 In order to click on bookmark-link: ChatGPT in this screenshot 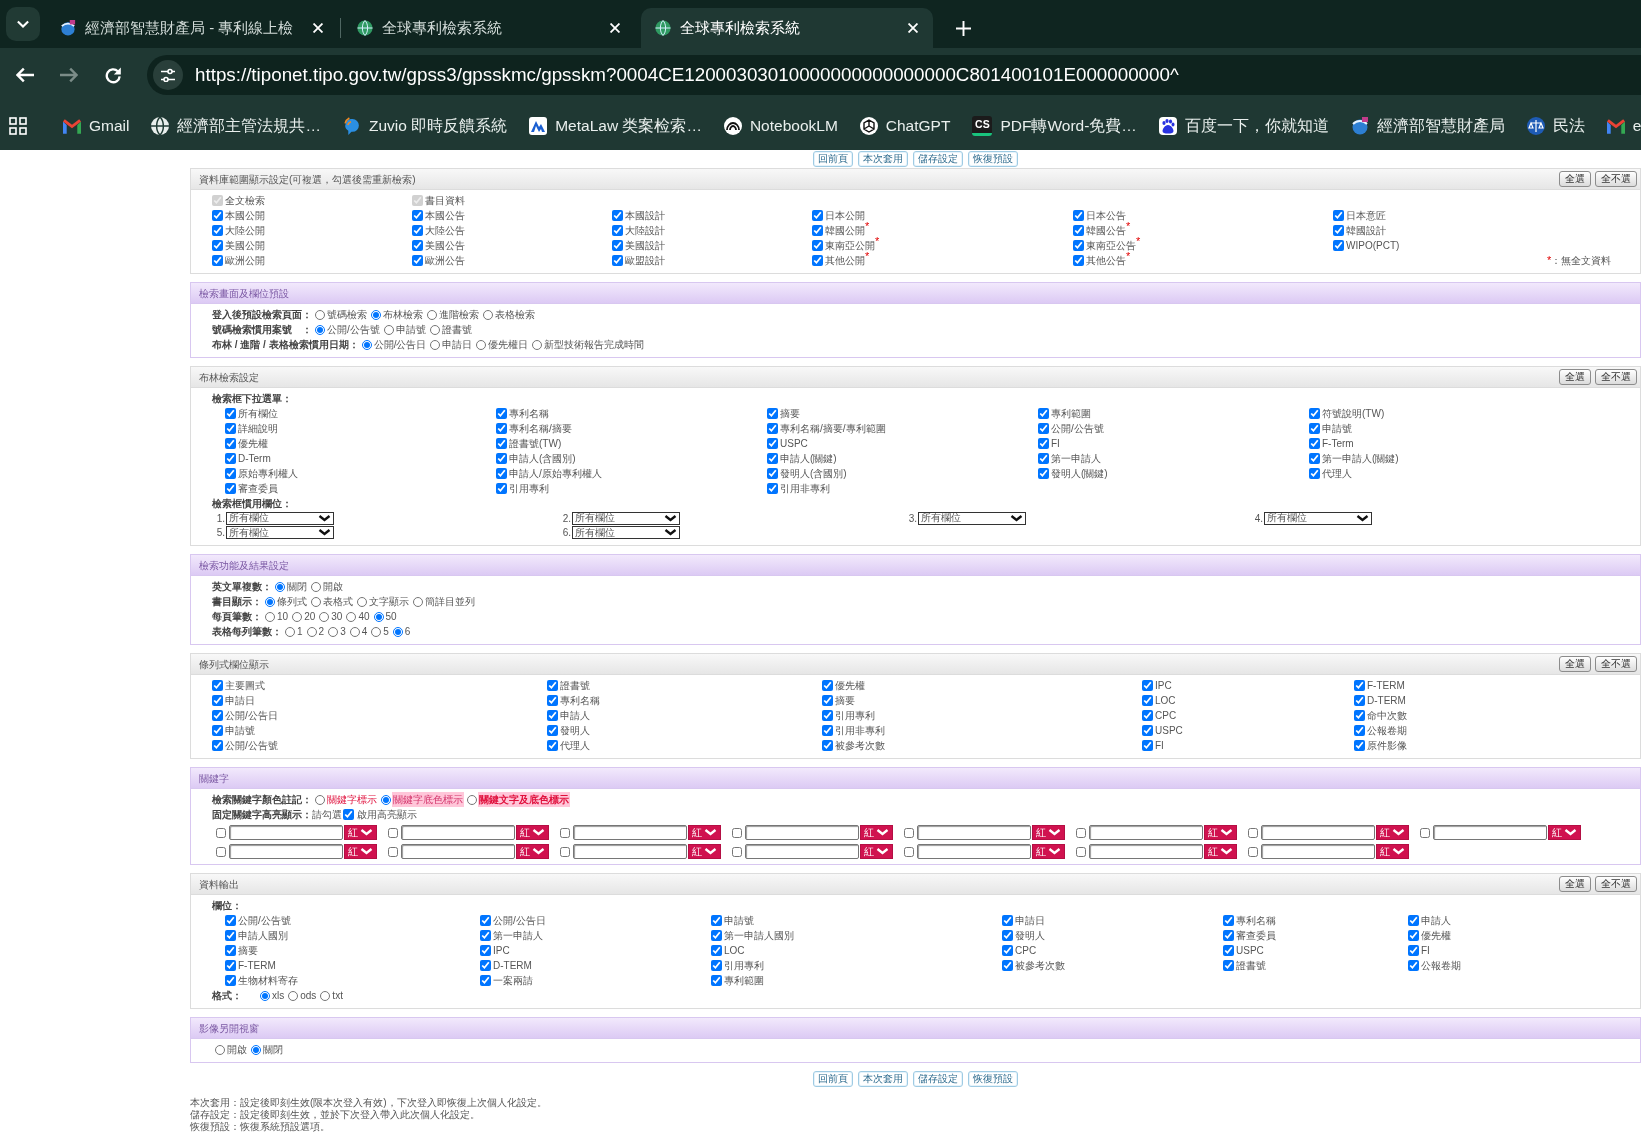, I will do `click(905, 126)`.